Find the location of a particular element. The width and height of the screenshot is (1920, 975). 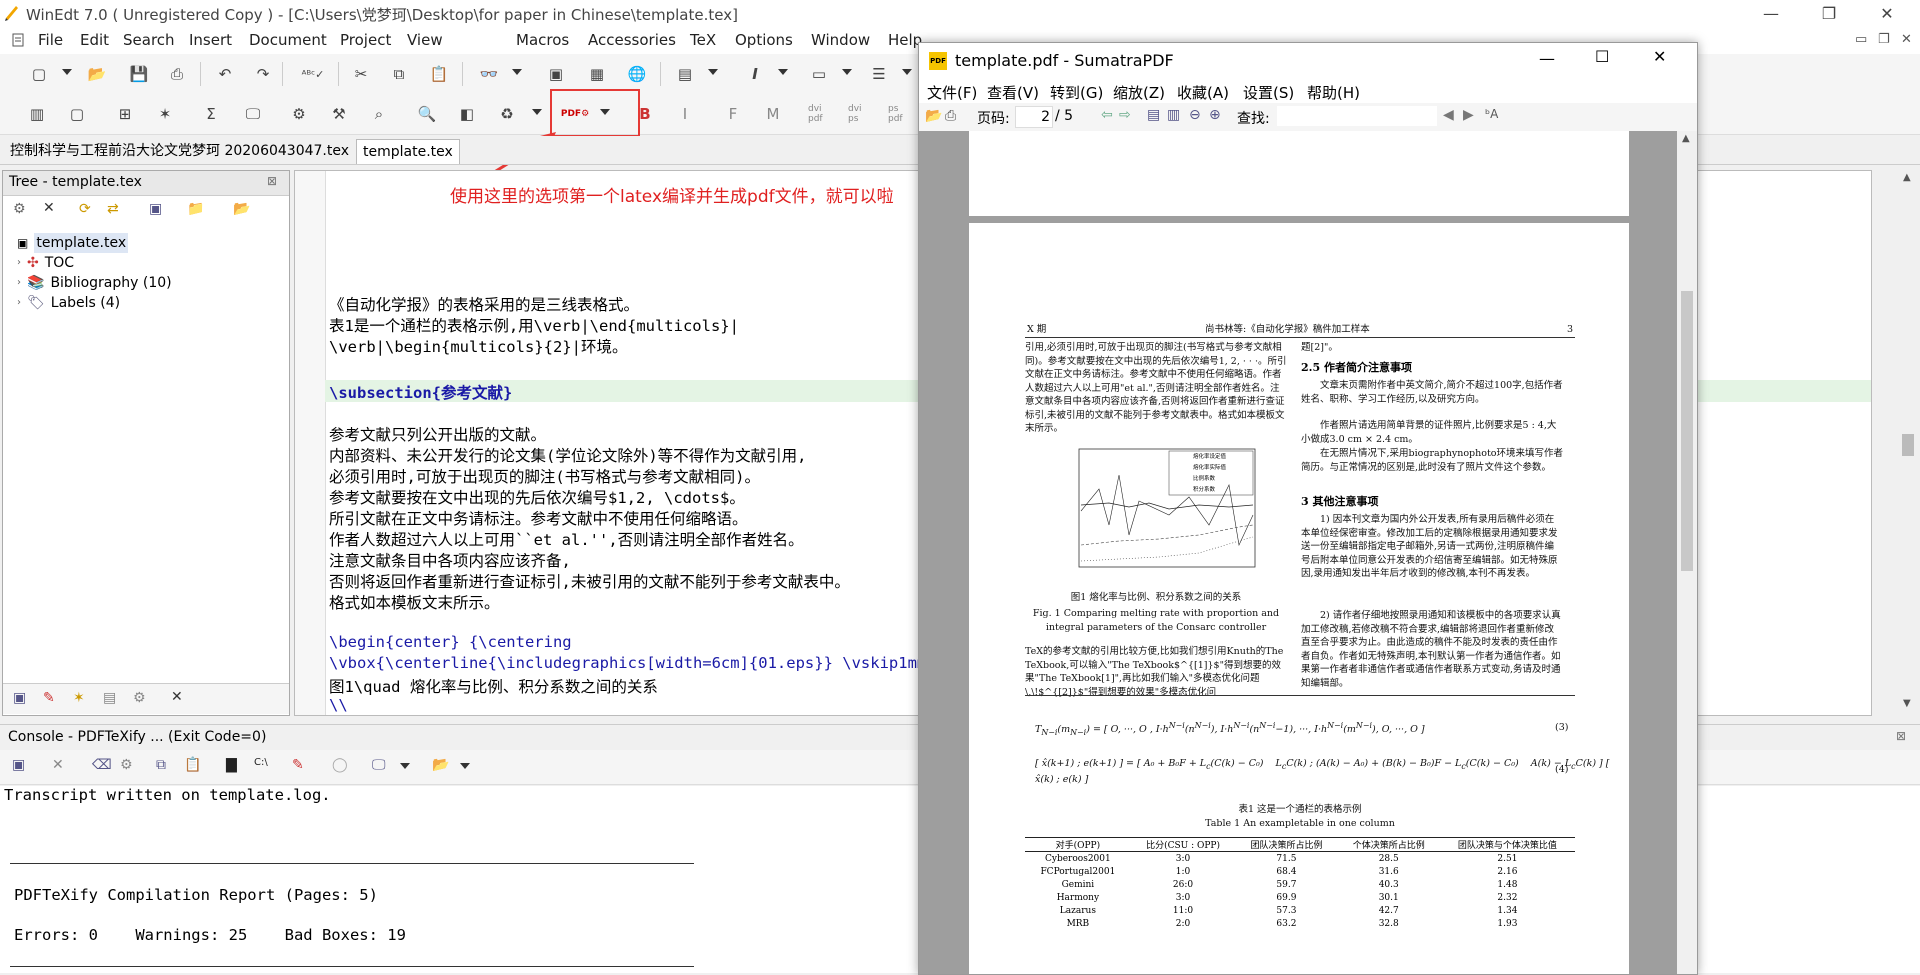

fit-width-icon: ▥ is located at coordinates (1173, 115).